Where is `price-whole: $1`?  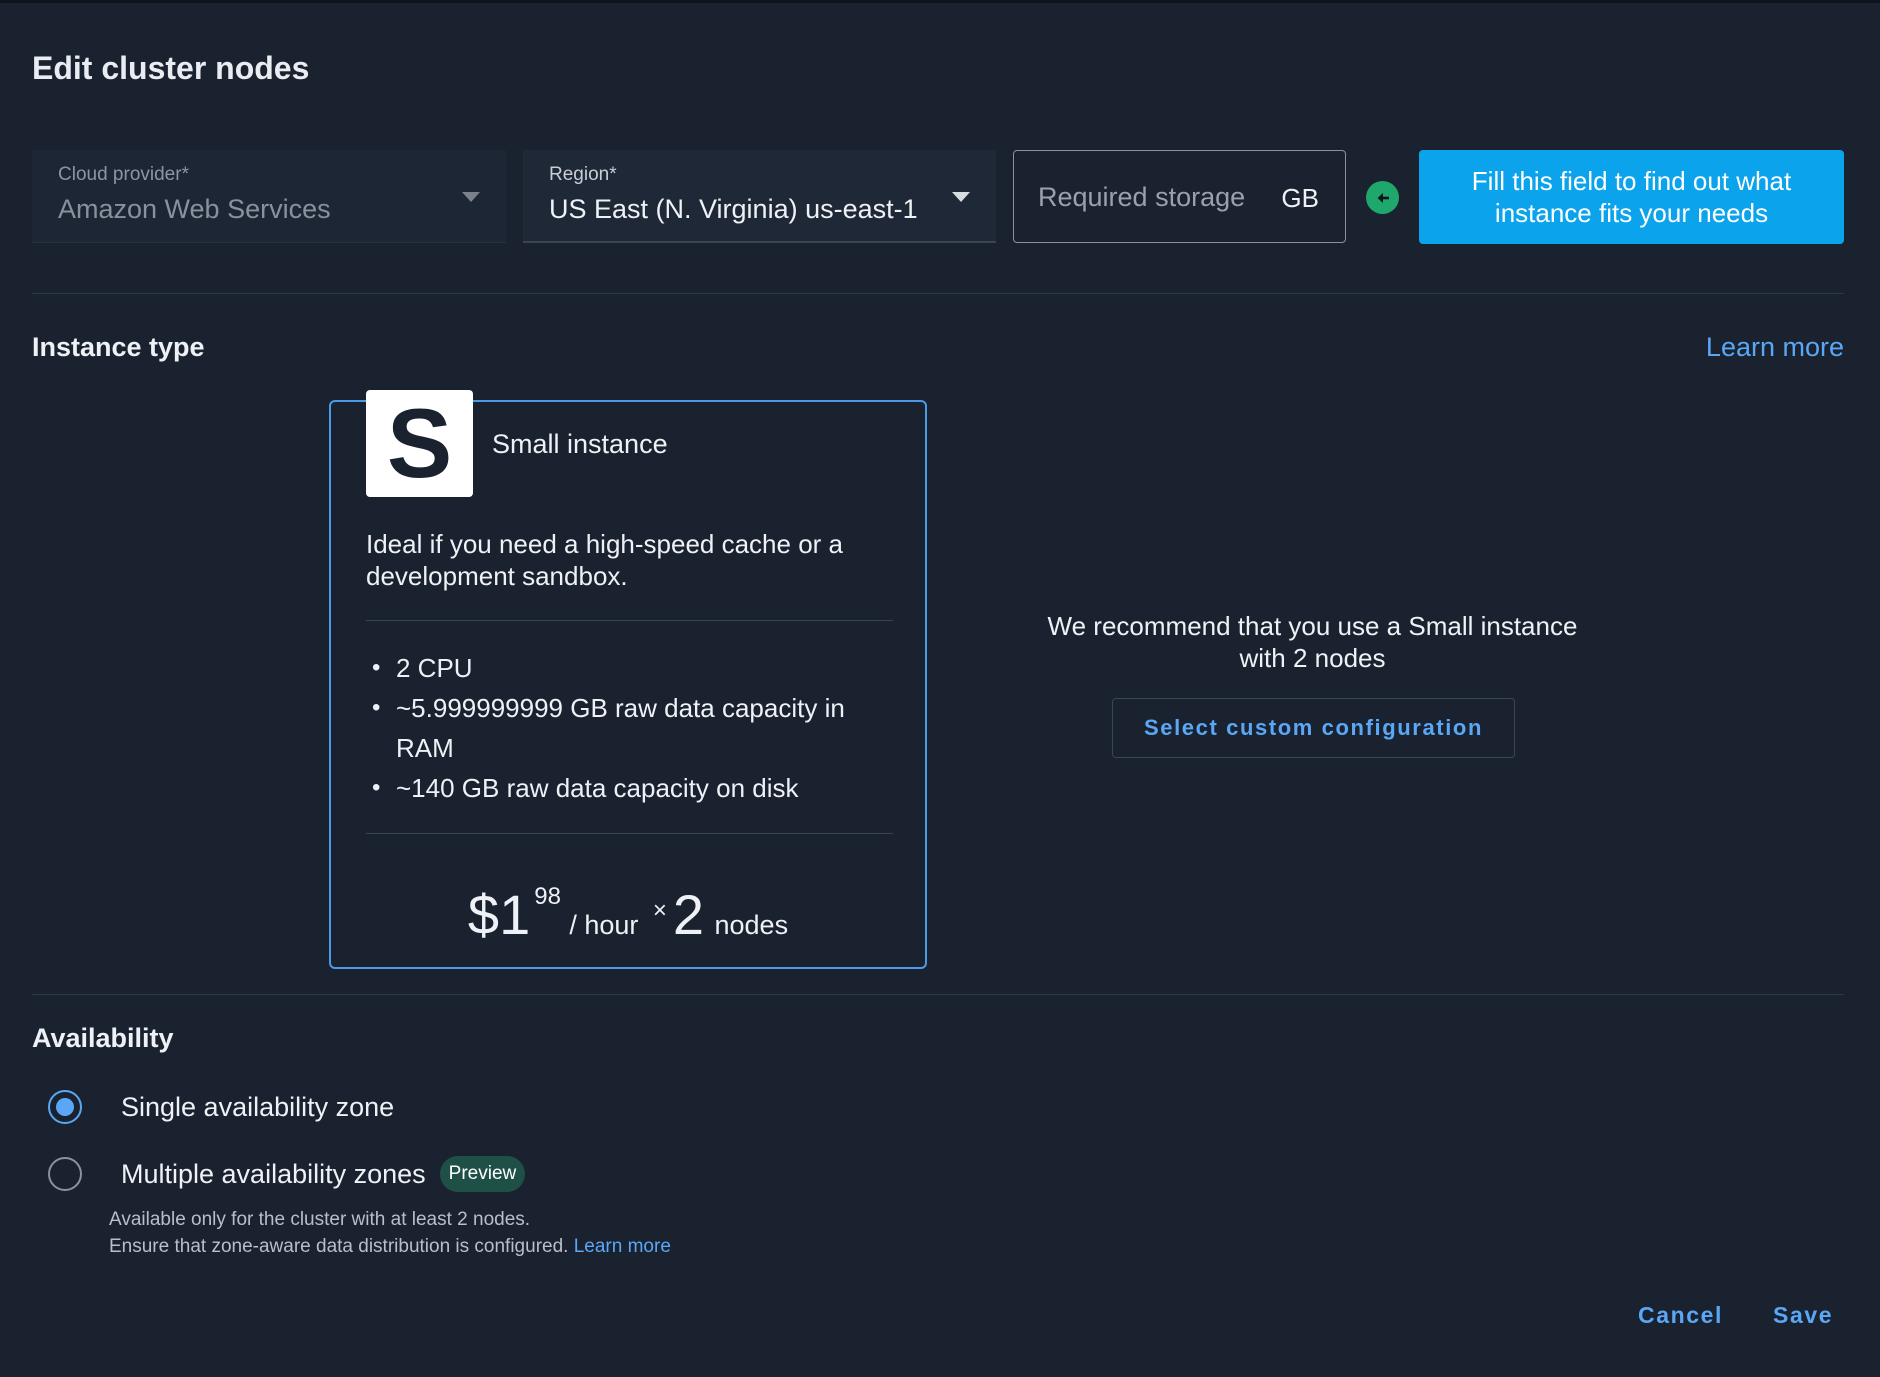
price-whole: $1 is located at coordinates (499, 914).